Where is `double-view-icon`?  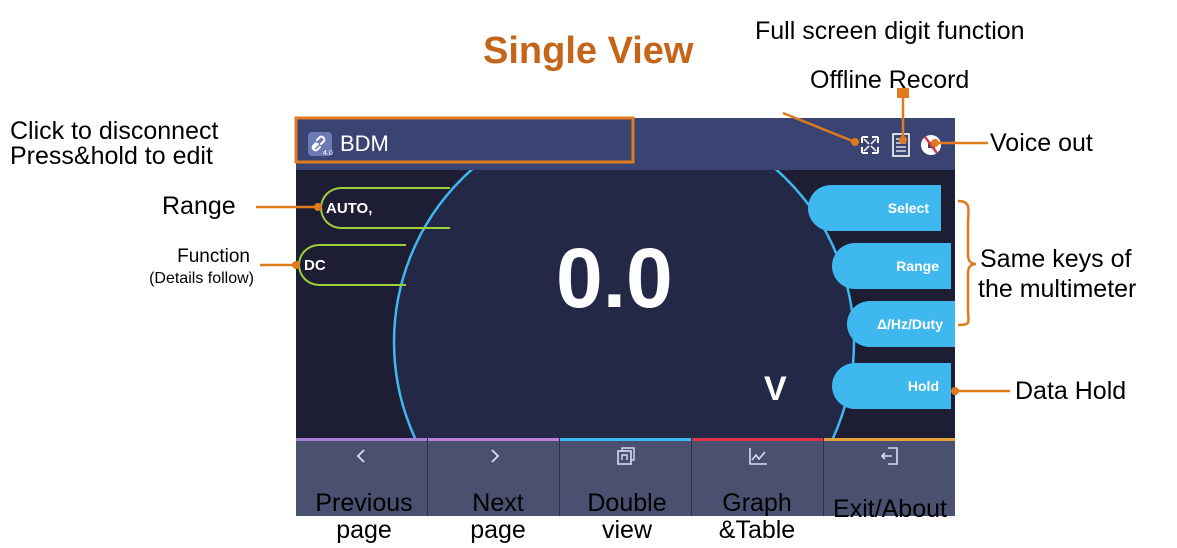 double-view-icon is located at coordinates (625, 456).